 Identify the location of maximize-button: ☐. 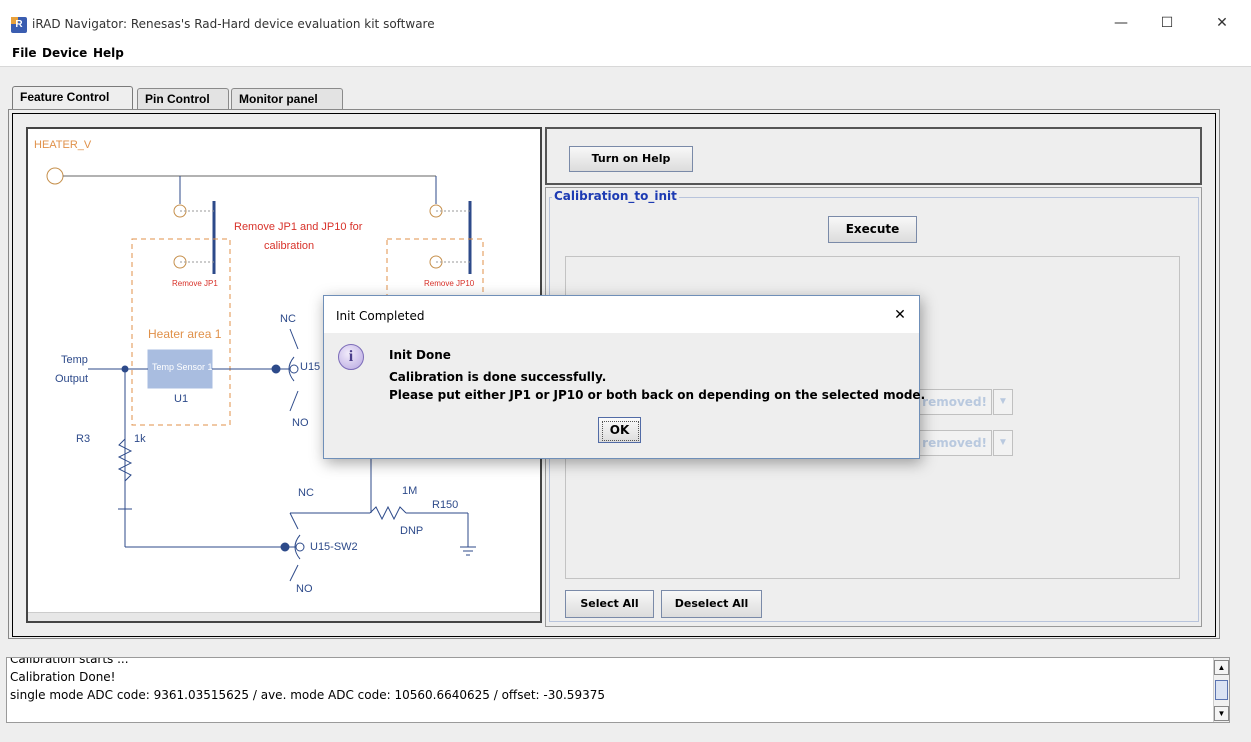
(1167, 23).